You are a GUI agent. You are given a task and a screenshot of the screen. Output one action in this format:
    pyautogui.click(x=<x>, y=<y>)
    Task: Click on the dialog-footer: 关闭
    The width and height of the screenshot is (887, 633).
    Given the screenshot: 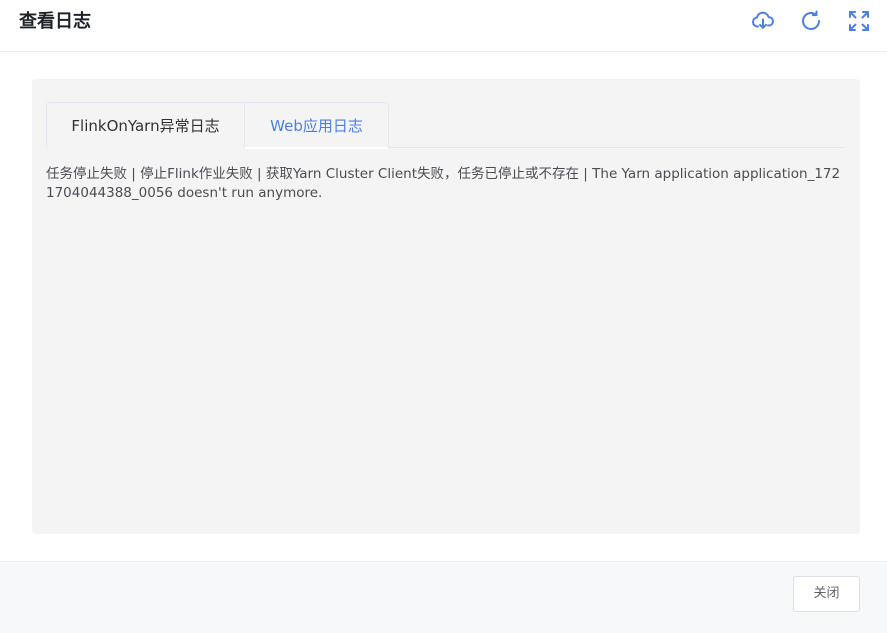 What is the action you would take?
    pyautogui.click(x=443, y=597)
    